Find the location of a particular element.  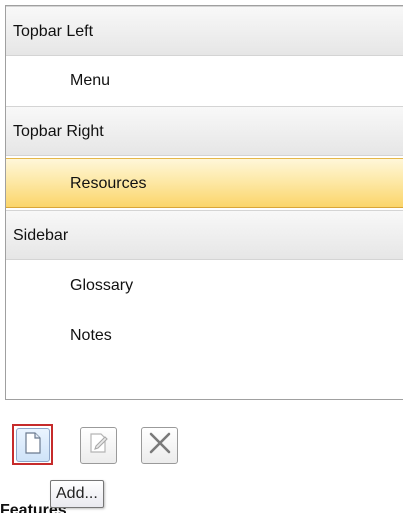

list-item-label: Glossary is located at coordinates (102, 285).